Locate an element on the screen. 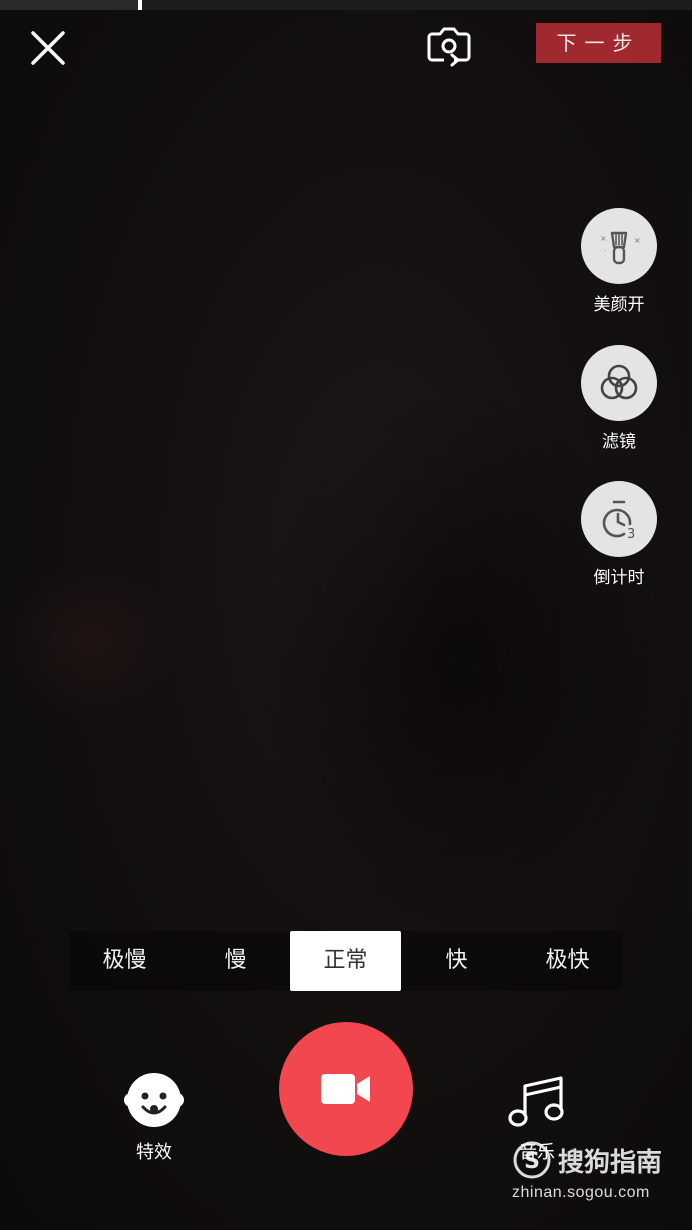 The height and width of the screenshot is (1230, 692). beauty-label: 美颜开 is located at coordinates (619, 305).